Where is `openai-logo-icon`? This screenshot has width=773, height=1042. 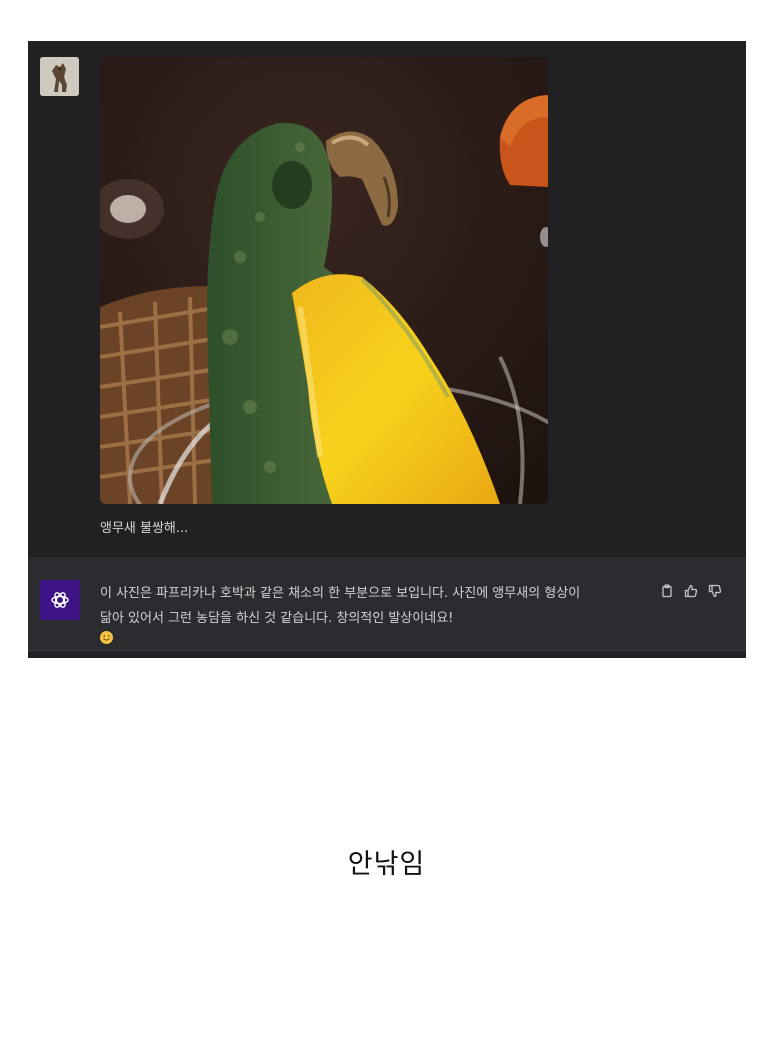 openai-logo-icon is located at coordinates (60, 600).